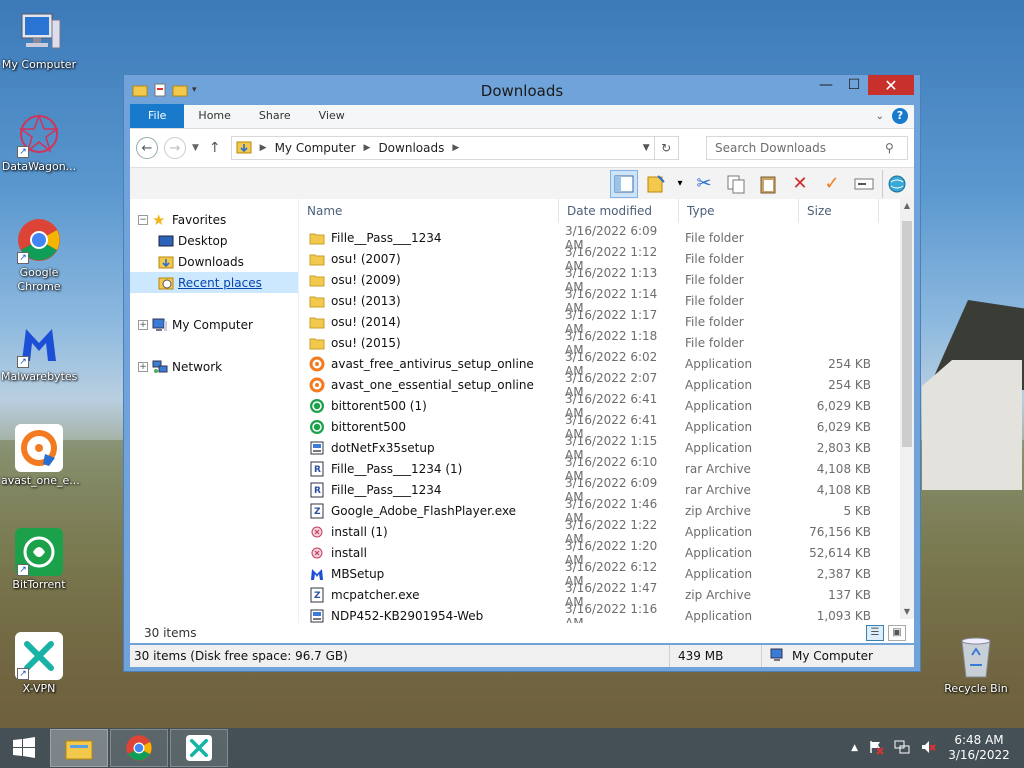 The height and width of the screenshot is (768, 1024). What do you see at coordinates (896, 183) in the screenshot?
I see `globe-icon` at bounding box center [896, 183].